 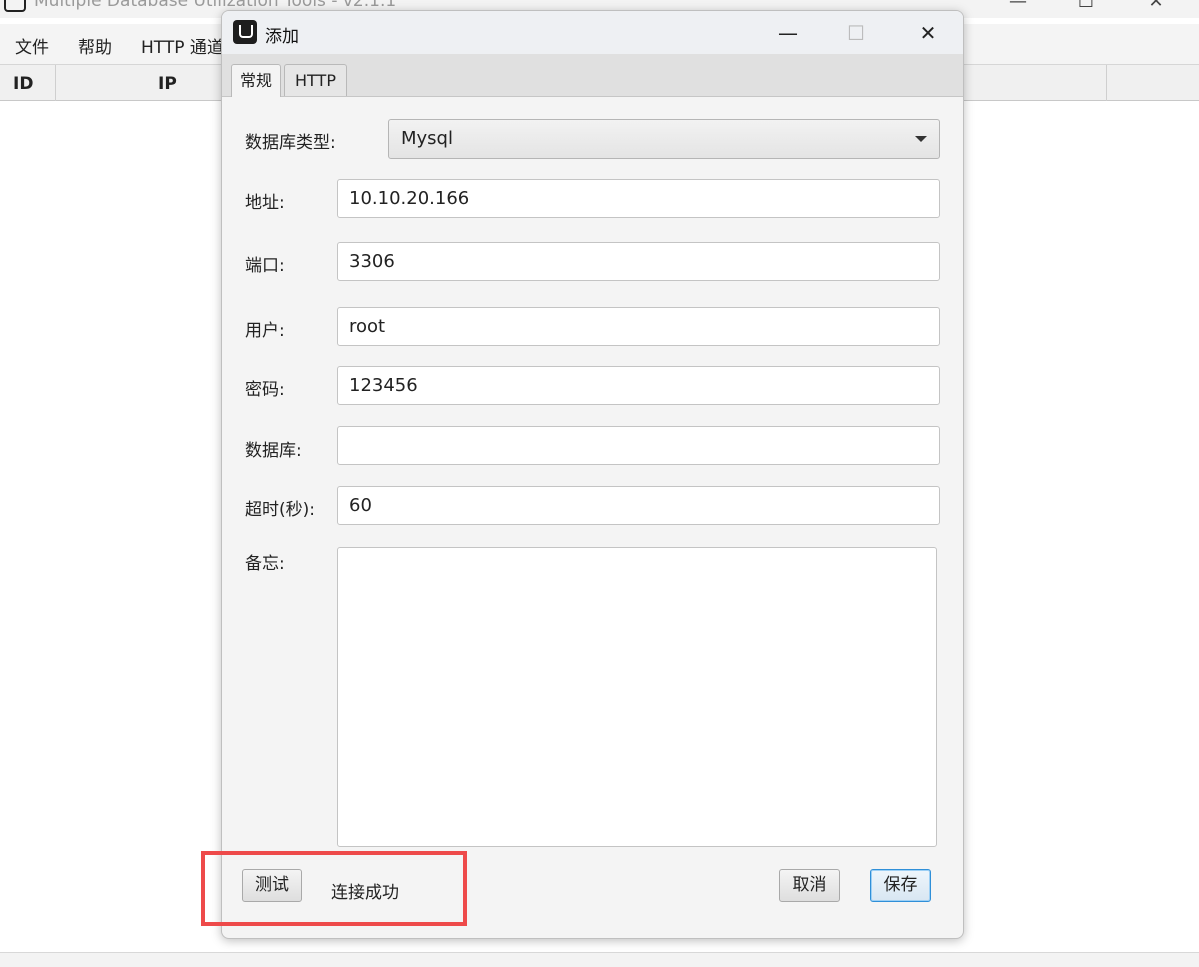 What do you see at coordinates (427, 138) in the screenshot?
I see `db-type-value: Mysql` at bounding box center [427, 138].